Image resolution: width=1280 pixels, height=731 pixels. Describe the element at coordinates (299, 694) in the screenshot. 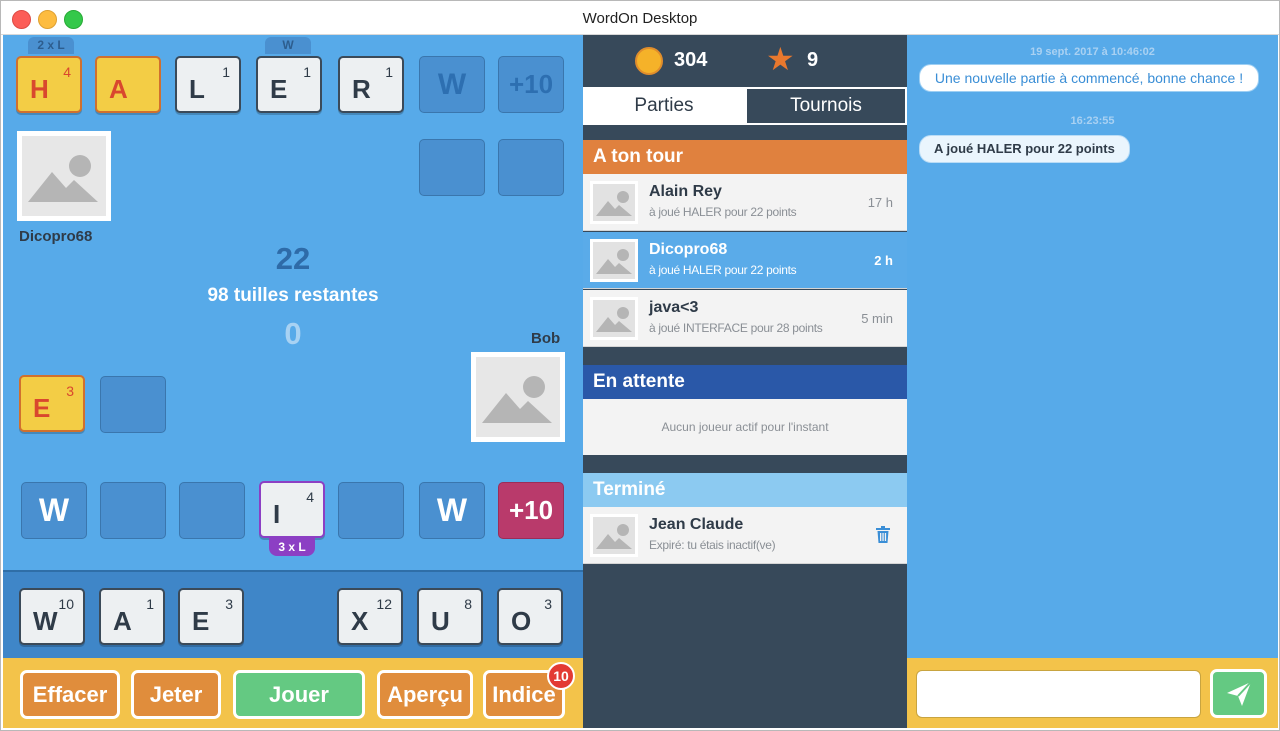

I see `play-button: Jouer` at that location.